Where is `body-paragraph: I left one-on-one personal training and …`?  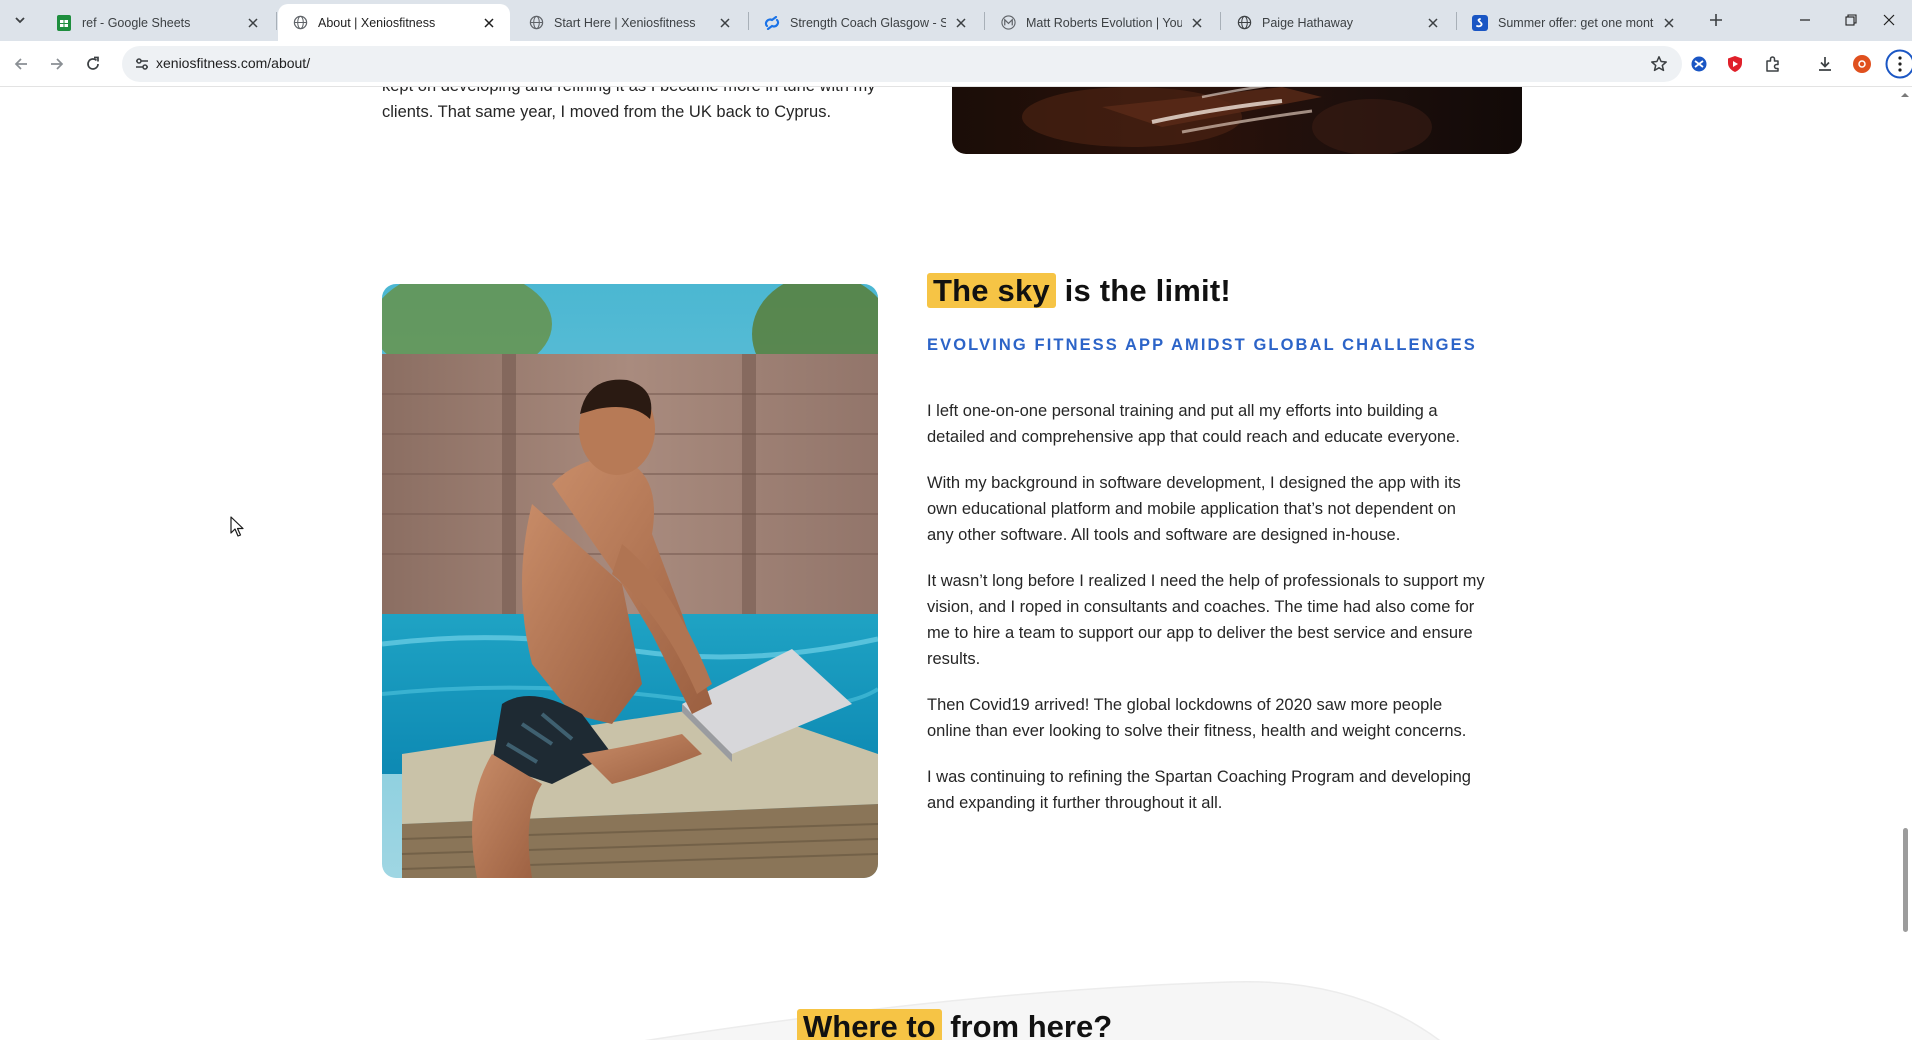 body-paragraph: I left one-on-one personal training and … is located at coordinates (1193, 424).